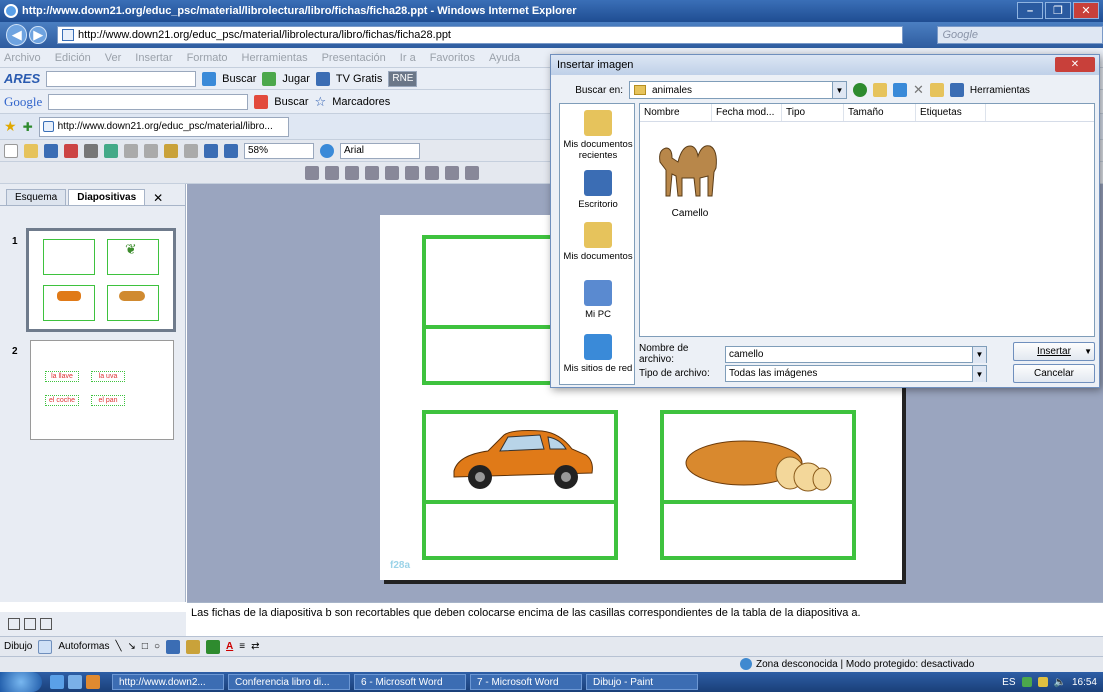  I want to click on cut-icon, so click(131, 150).